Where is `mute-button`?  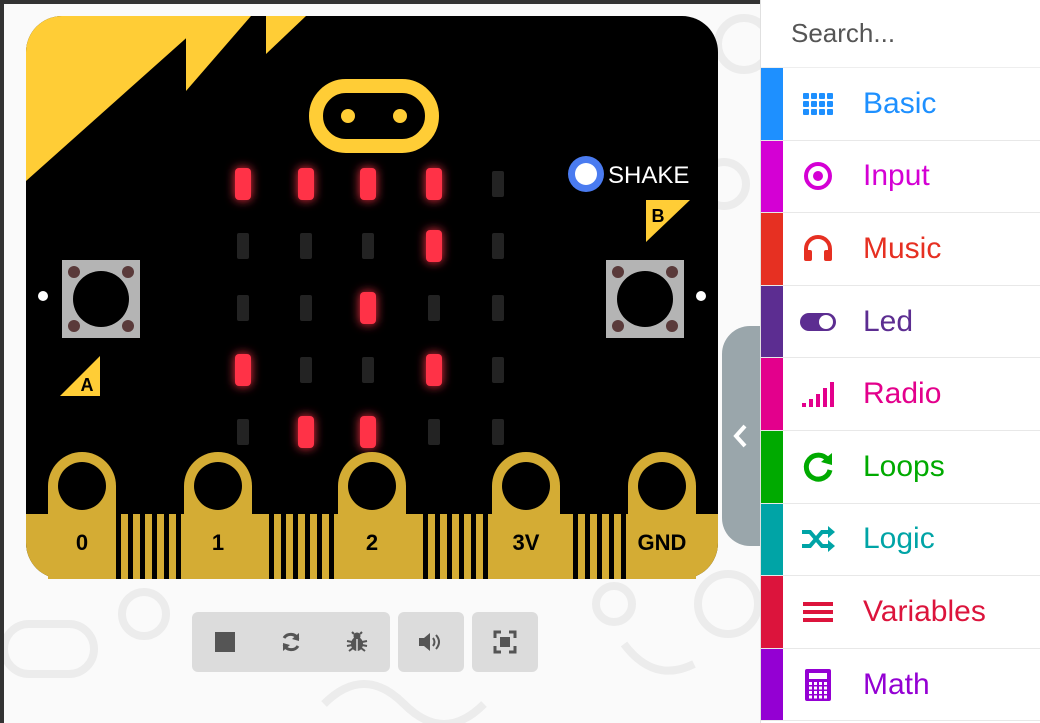
mute-button is located at coordinates (431, 642).